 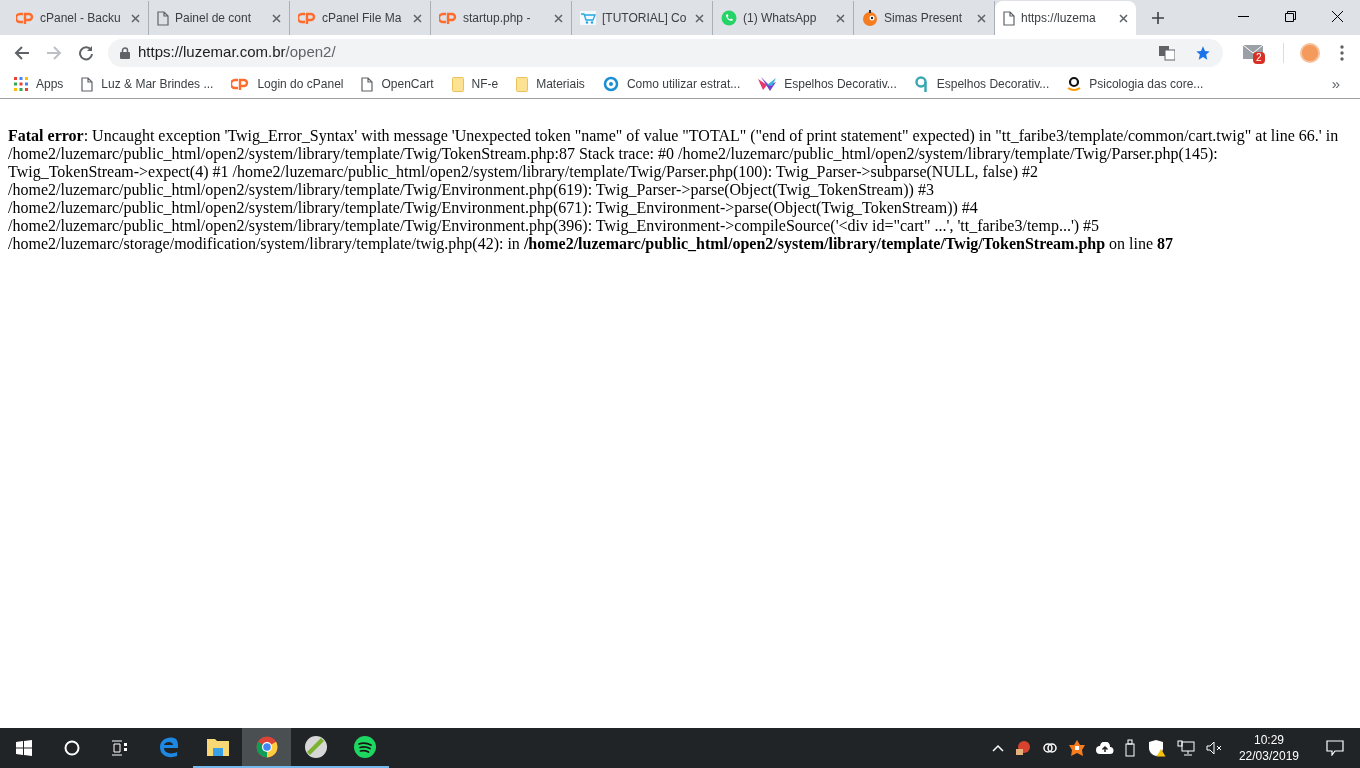 What do you see at coordinates (1022, 748) in the screenshot?
I see `cleaner-icon` at bounding box center [1022, 748].